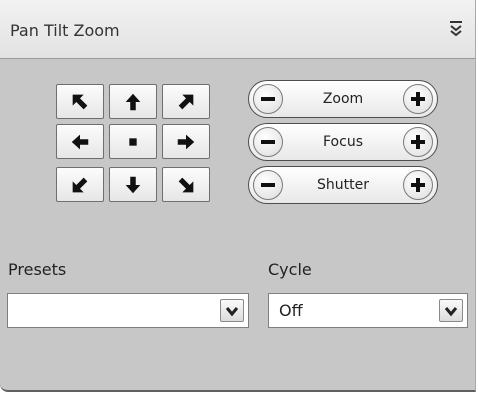  I want to click on tilt-down-button, so click(133, 184).